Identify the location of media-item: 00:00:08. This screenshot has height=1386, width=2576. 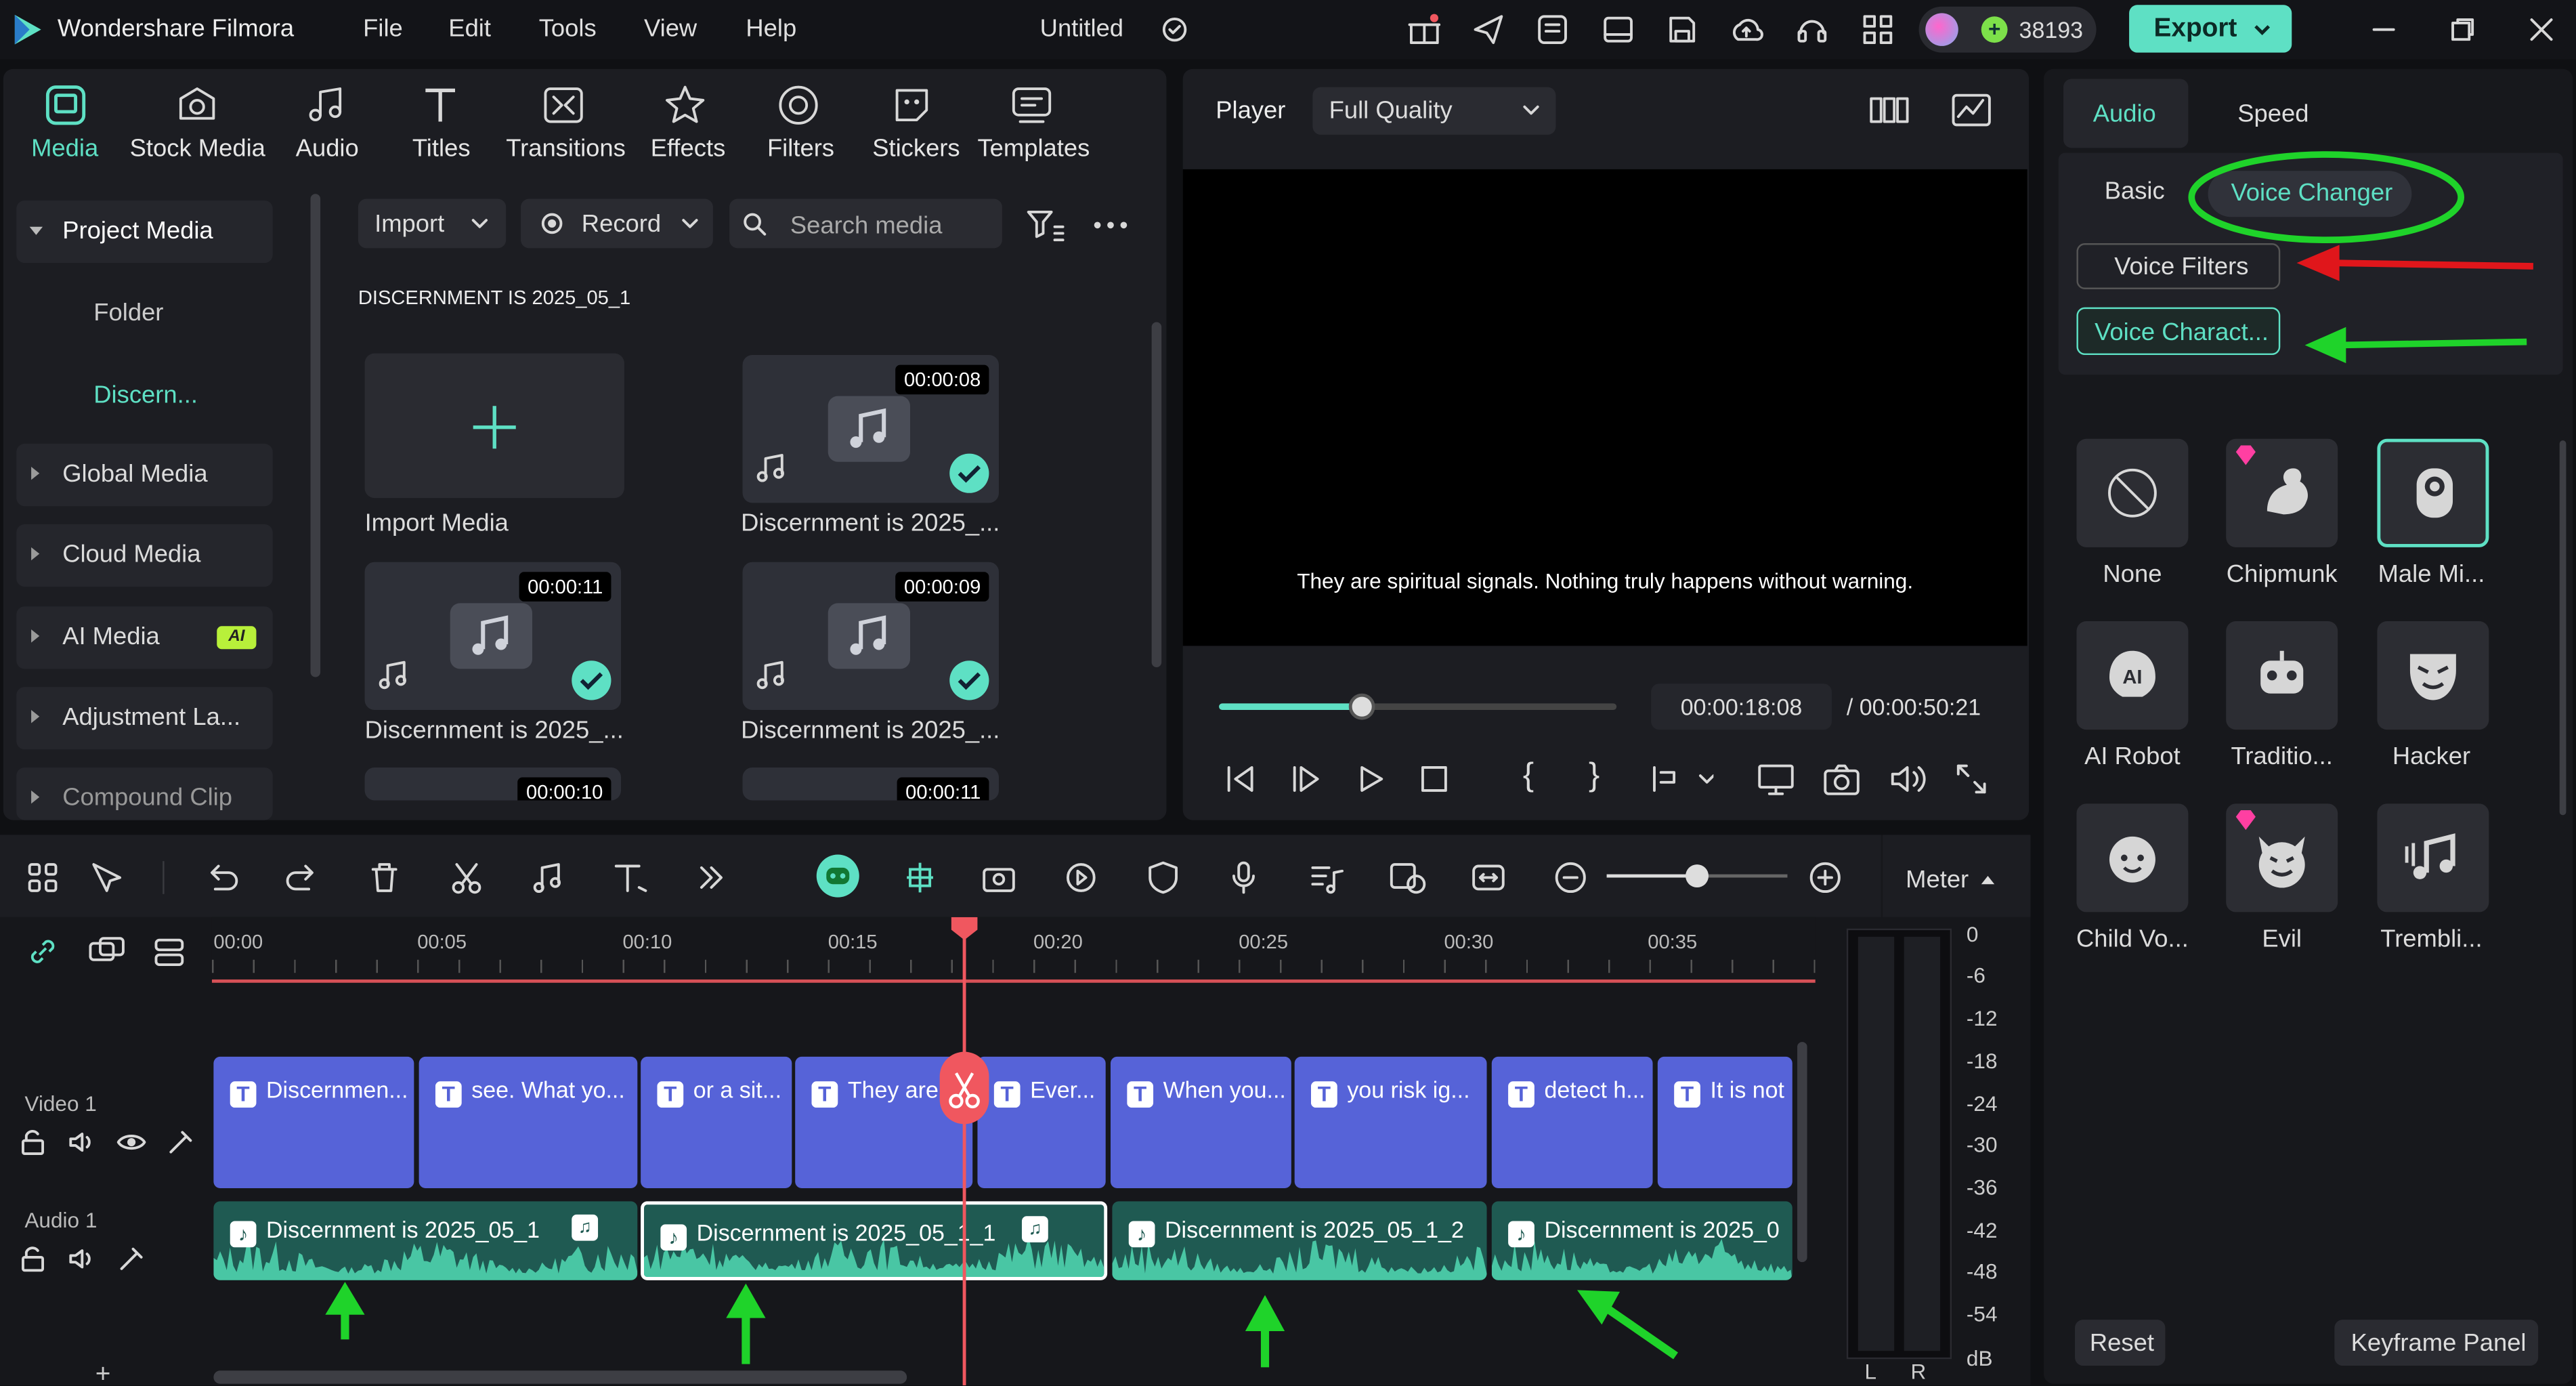
(871, 429).